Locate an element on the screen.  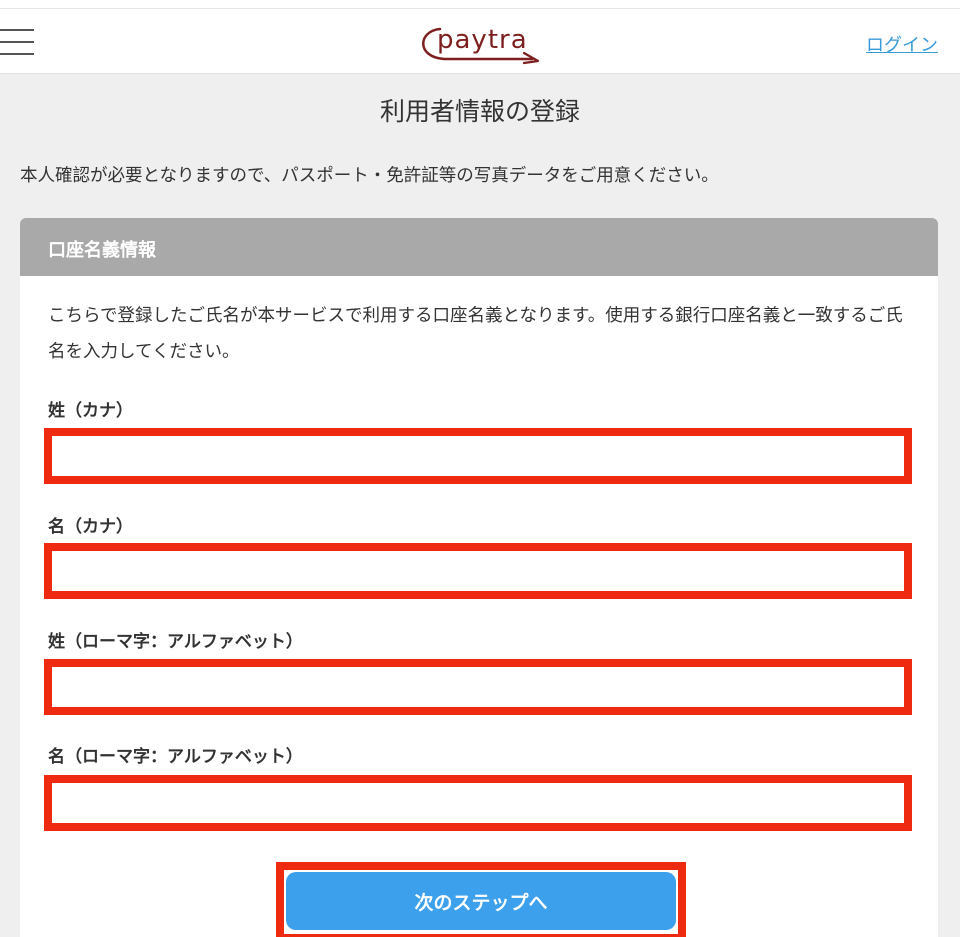
paytra-logo: paytra is located at coordinates (479, 44).